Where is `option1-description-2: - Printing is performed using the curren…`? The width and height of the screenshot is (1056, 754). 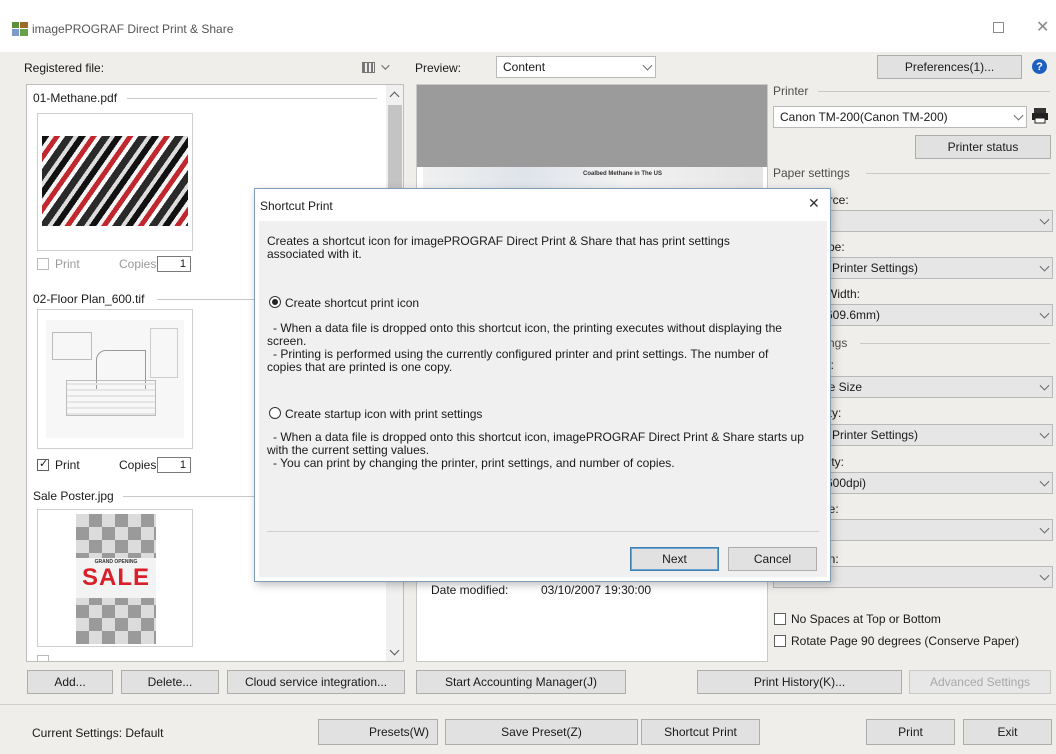
option1-description-2: - Printing is performed using the curren… is located at coordinates (518, 360).